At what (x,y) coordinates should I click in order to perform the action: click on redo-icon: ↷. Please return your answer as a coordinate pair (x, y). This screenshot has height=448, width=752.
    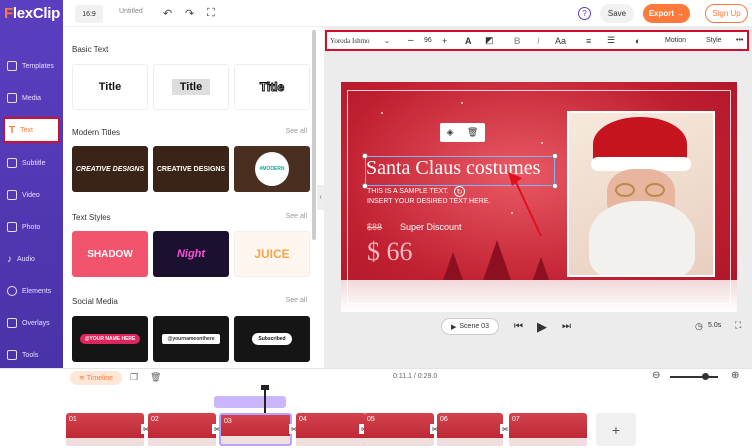
    Looking at the image, I should click on (189, 13).